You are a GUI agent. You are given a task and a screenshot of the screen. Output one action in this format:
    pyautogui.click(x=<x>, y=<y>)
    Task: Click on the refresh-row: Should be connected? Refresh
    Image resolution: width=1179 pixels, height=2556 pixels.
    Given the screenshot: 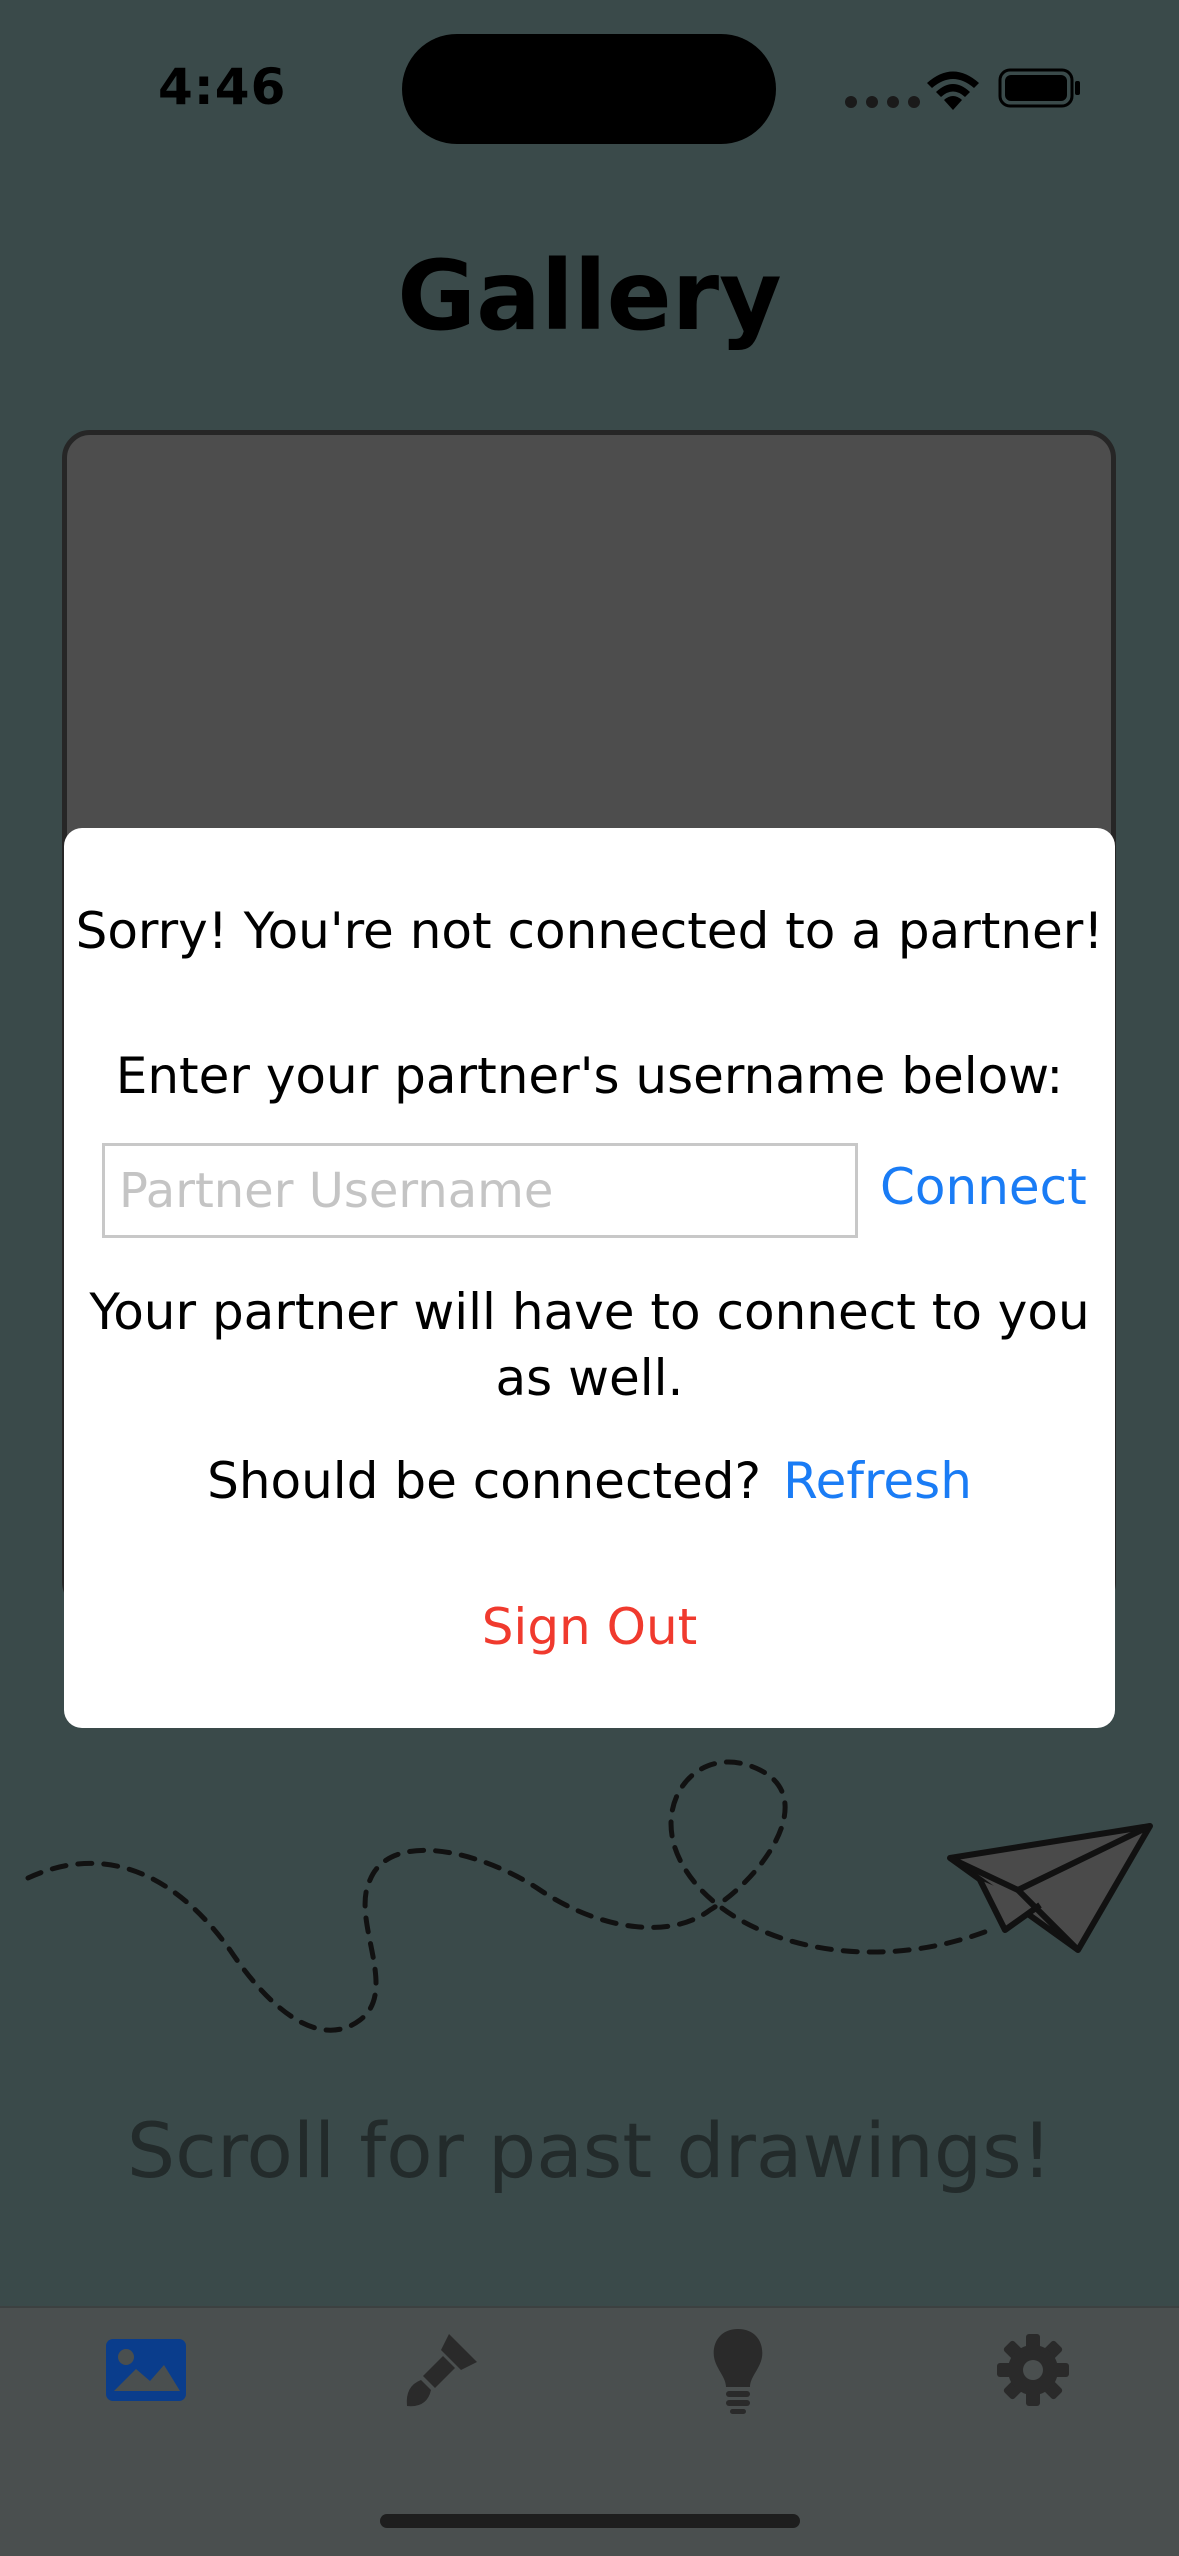 What is the action you would take?
    pyautogui.click(x=589, y=1481)
    